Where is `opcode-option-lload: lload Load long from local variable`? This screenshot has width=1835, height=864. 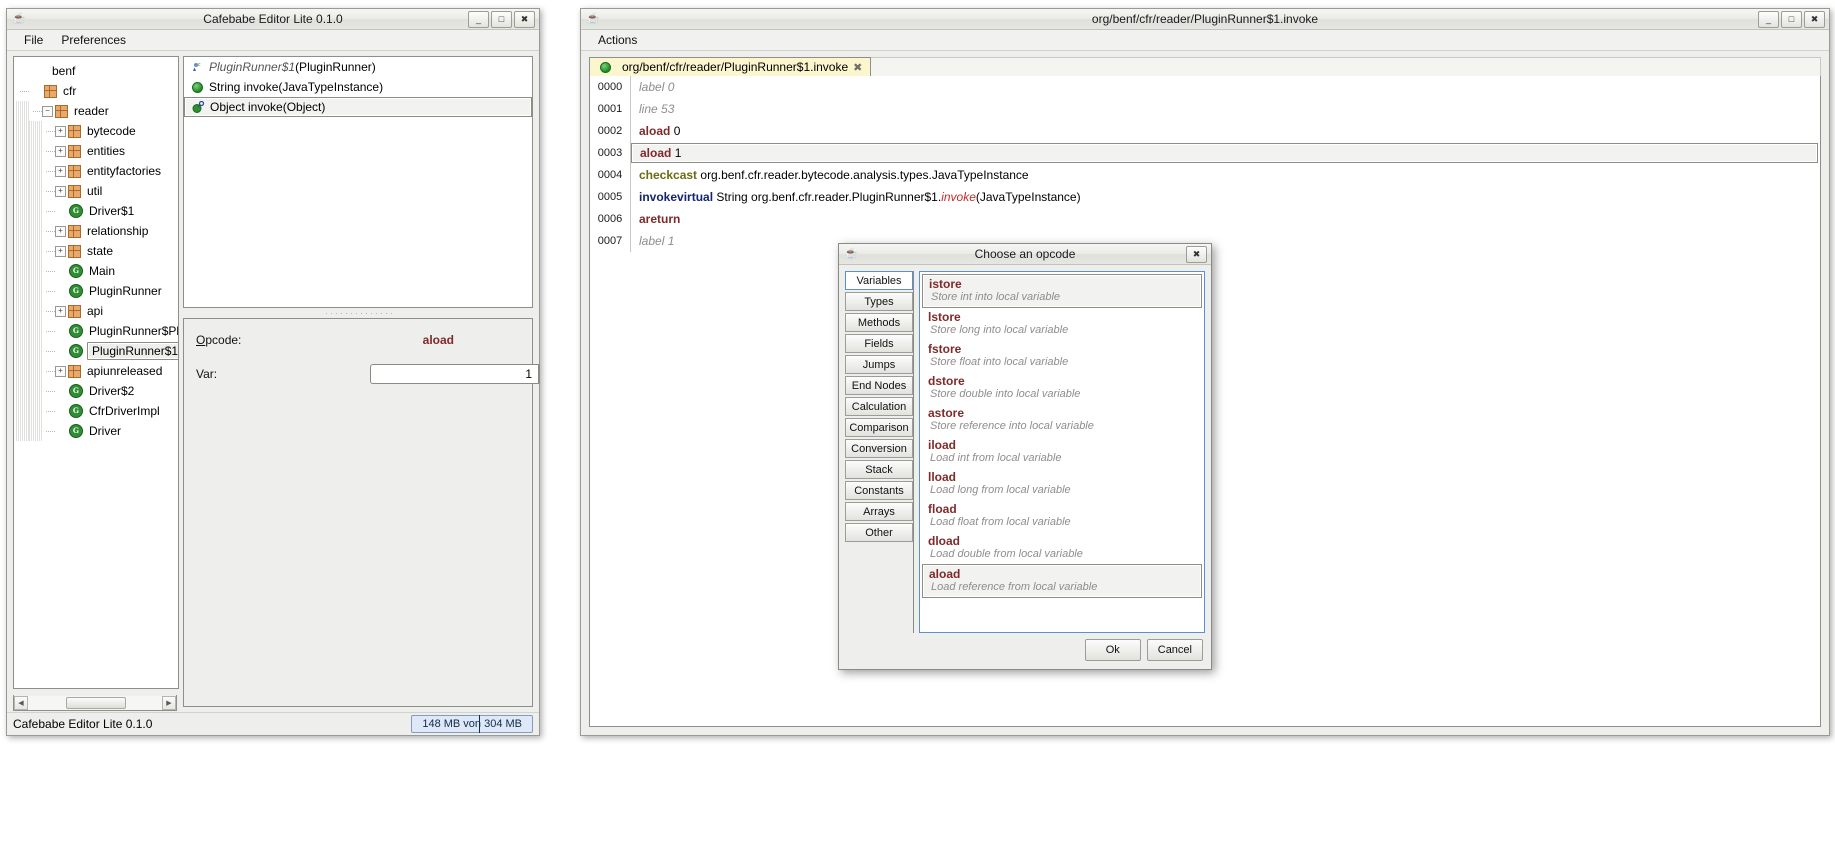 opcode-option-lload: lload Load long from local variable is located at coordinates (1062, 484).